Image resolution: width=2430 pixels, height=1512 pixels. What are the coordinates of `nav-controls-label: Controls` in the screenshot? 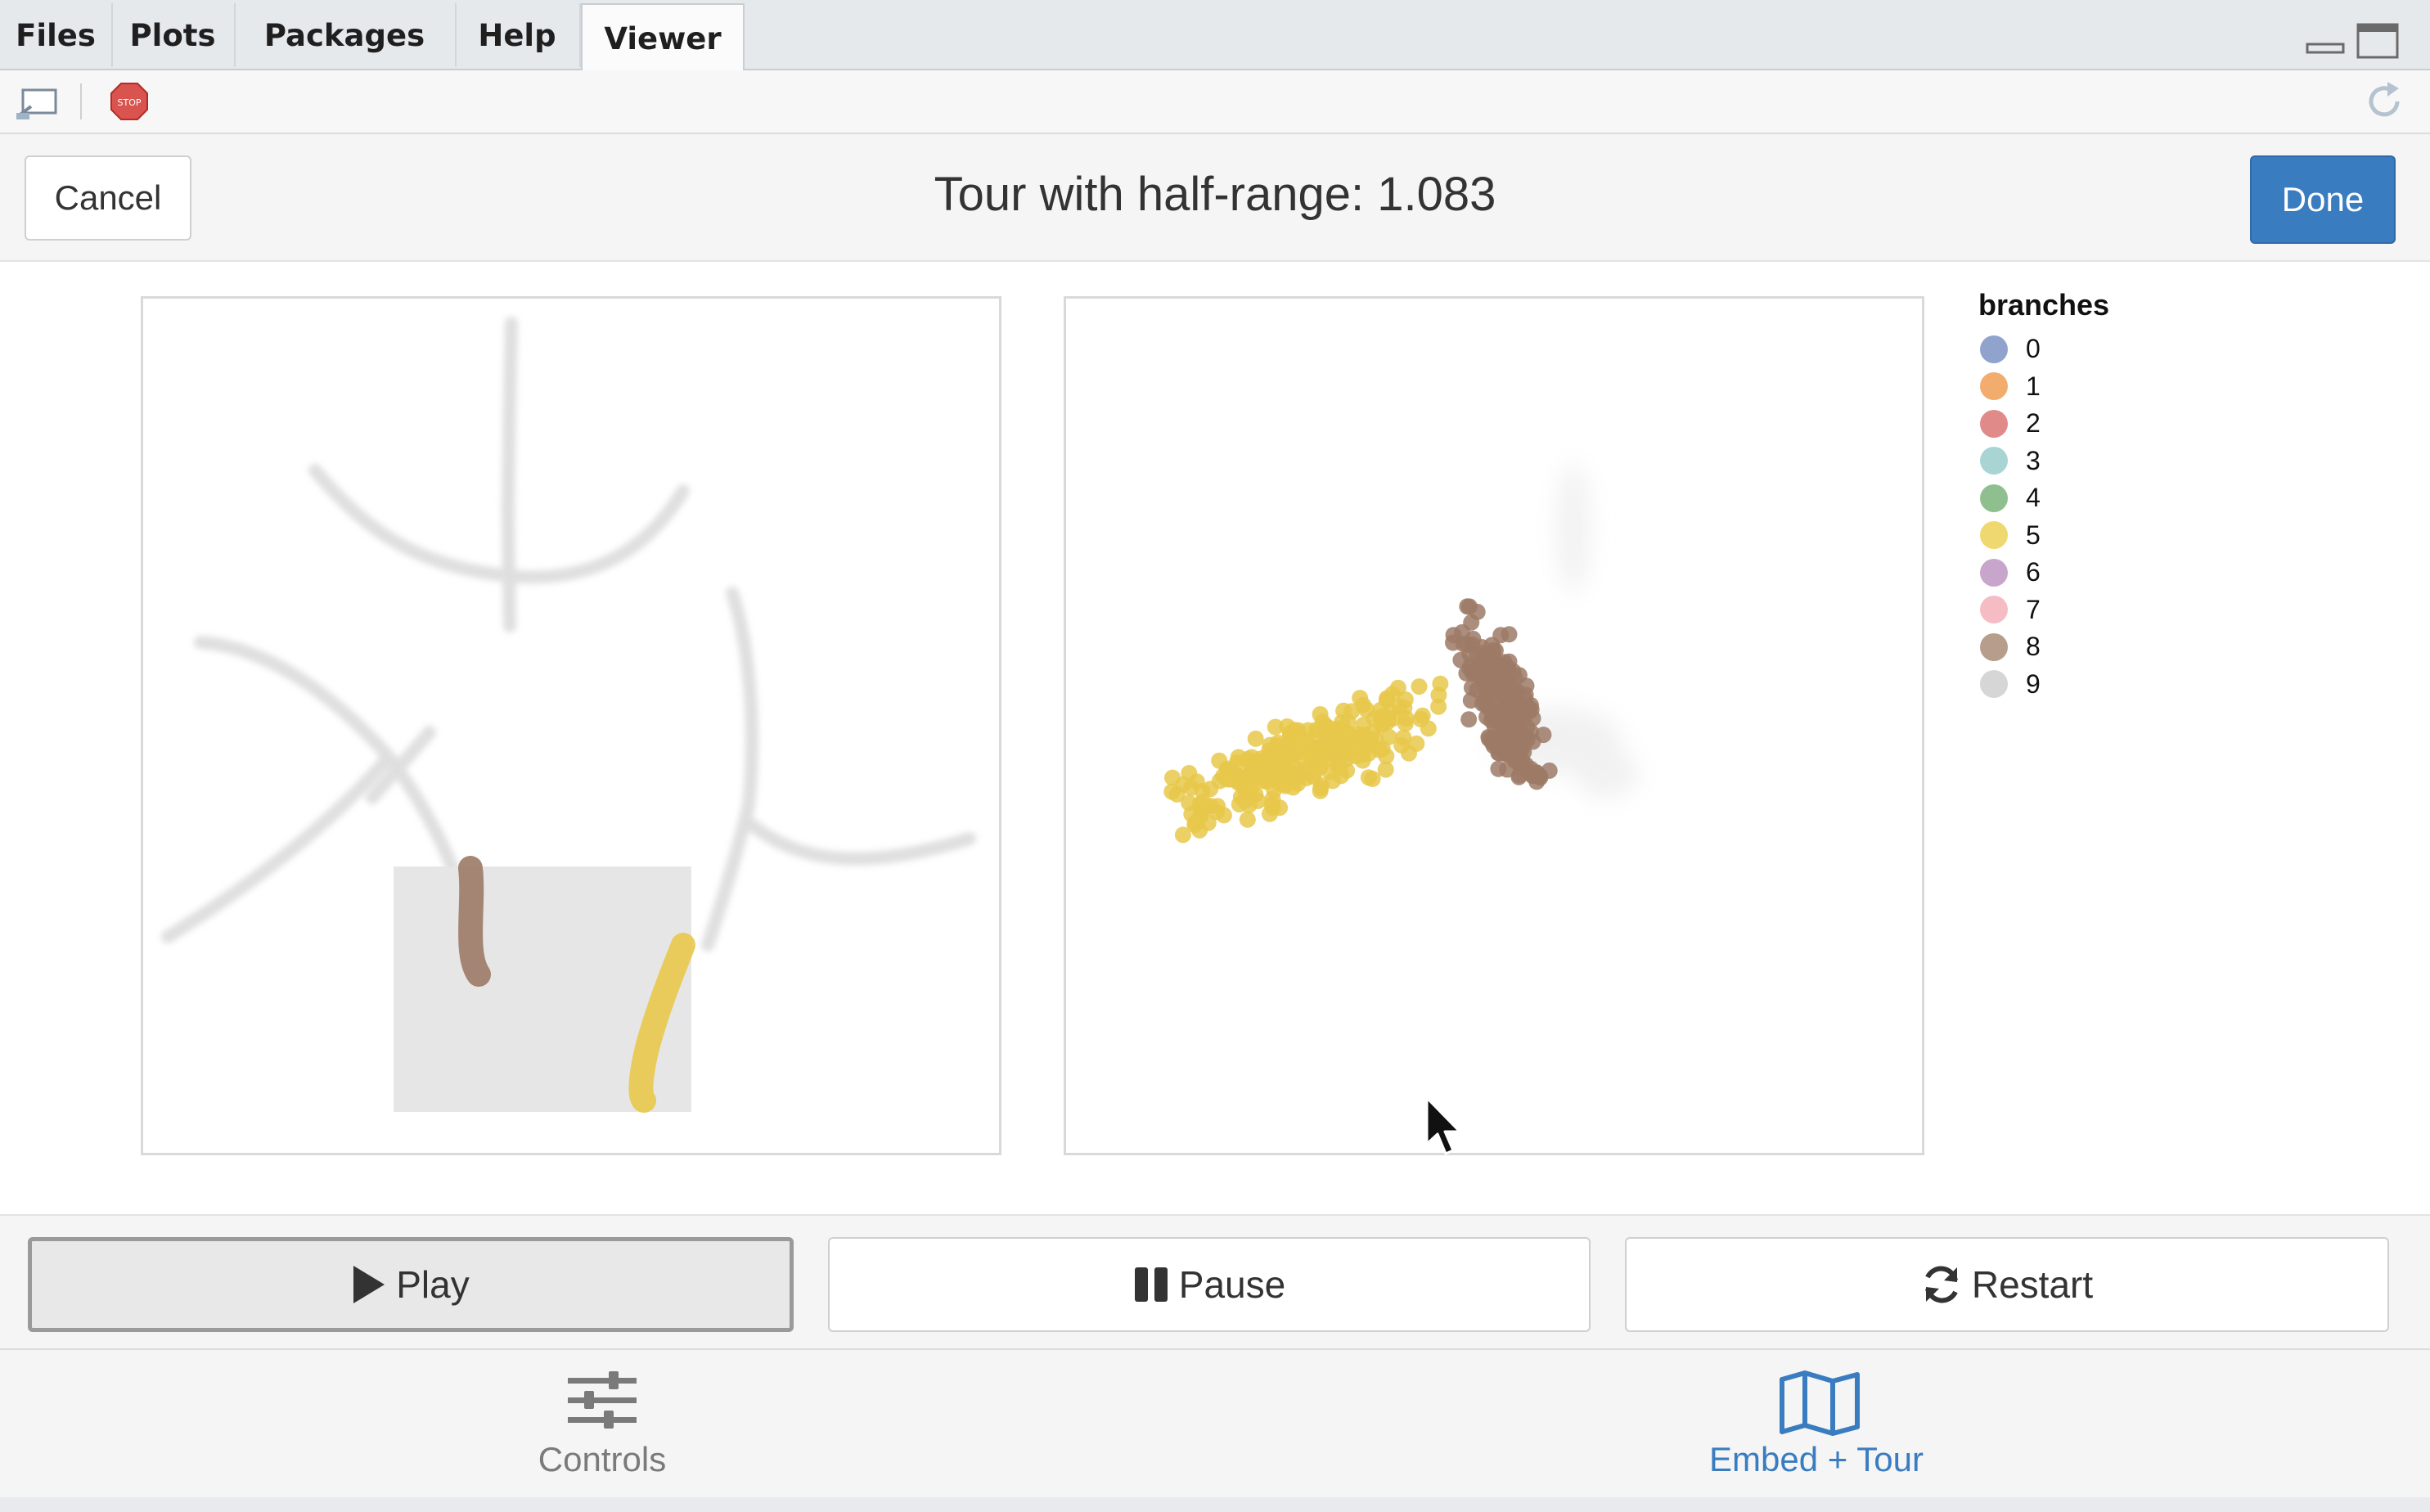 It's located at (603, 1459).